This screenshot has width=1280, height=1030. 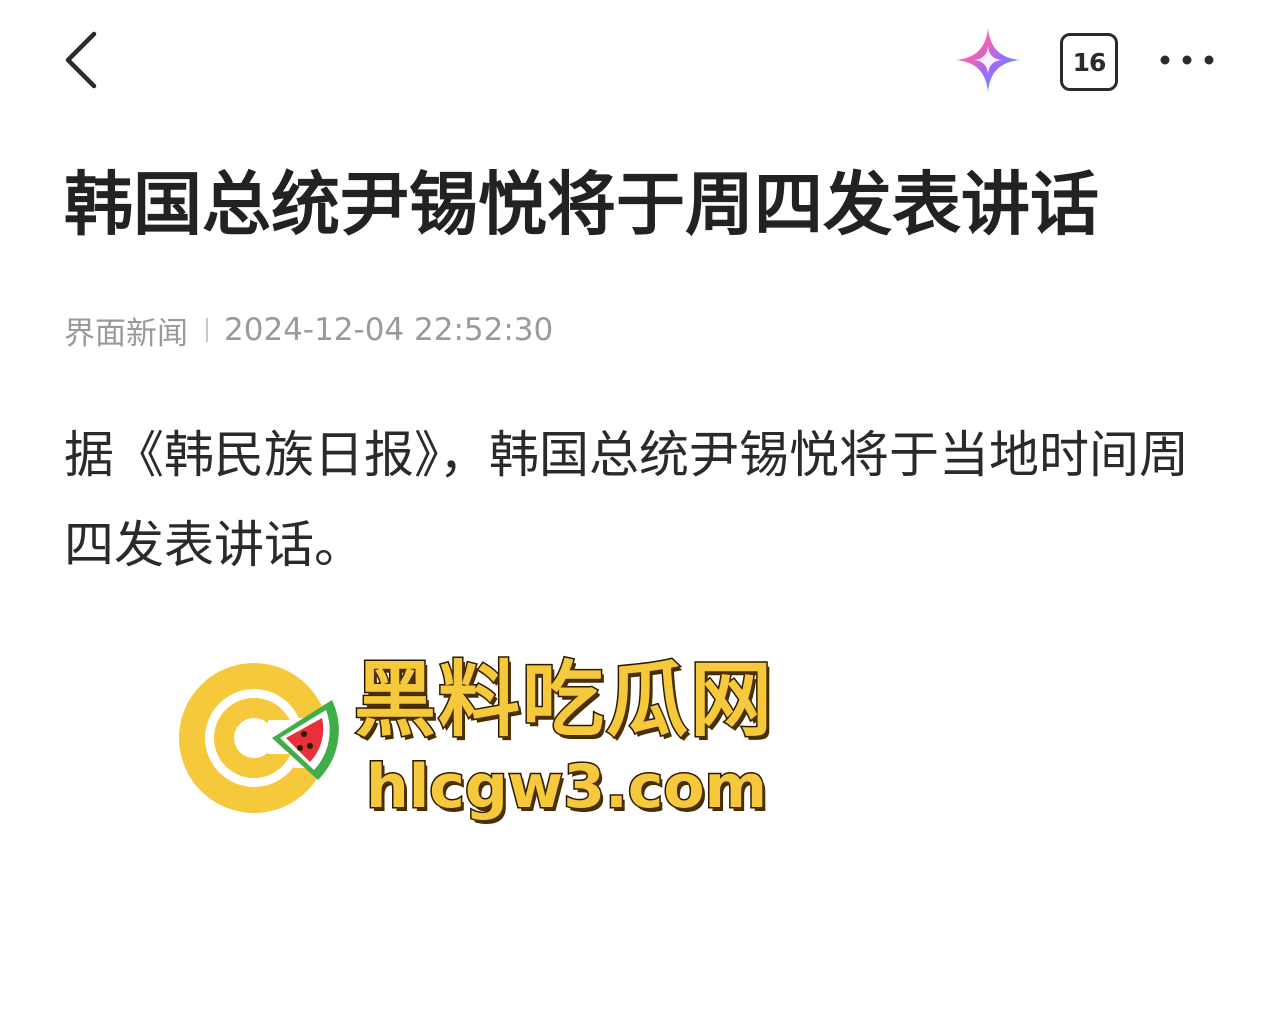 What do you see at coordinates (640, 60) in the screenshot?
I see `top-navigation-bar: 16` at bounding box center [640, 60].